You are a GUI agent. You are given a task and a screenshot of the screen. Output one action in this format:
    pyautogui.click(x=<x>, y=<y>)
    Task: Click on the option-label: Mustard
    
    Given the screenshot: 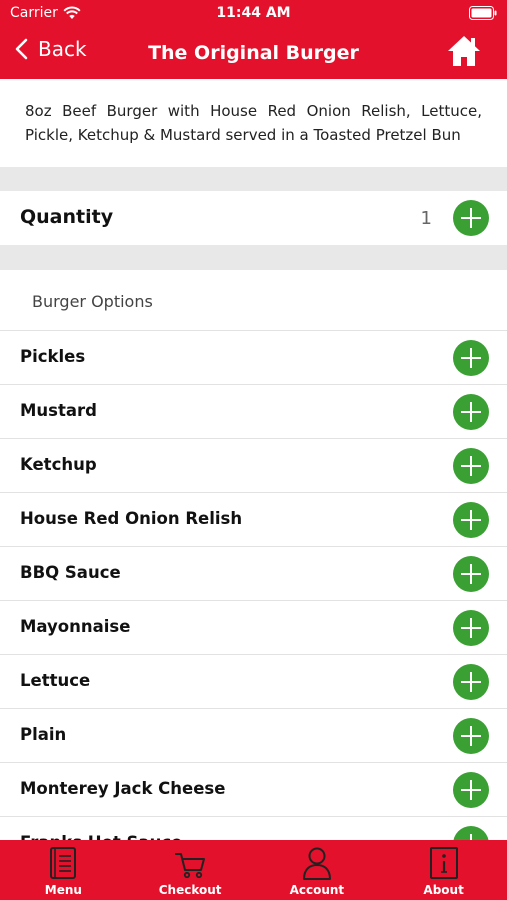 What is the action you would take?
    pyautogui.click(x=58, y=410)
    